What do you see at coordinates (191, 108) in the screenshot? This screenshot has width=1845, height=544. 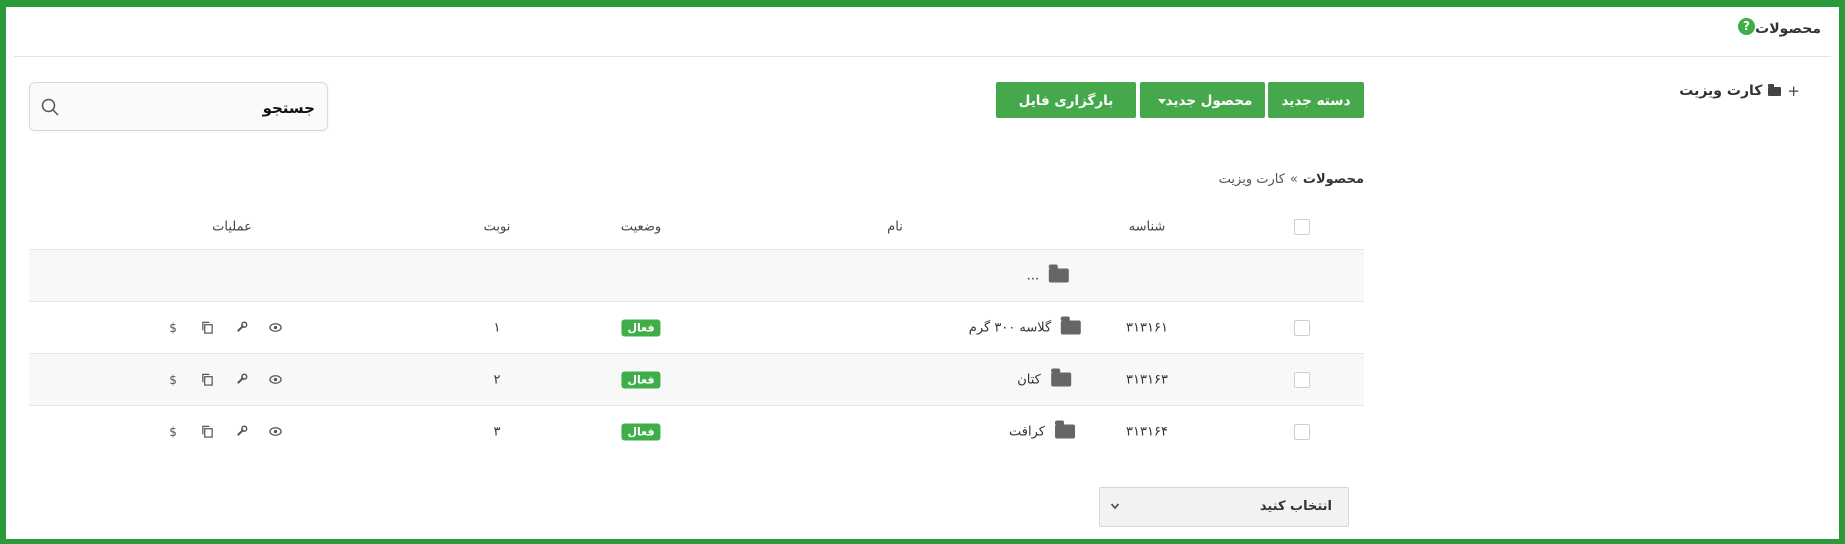 I see `search-input` at bounding box center [191, 108].